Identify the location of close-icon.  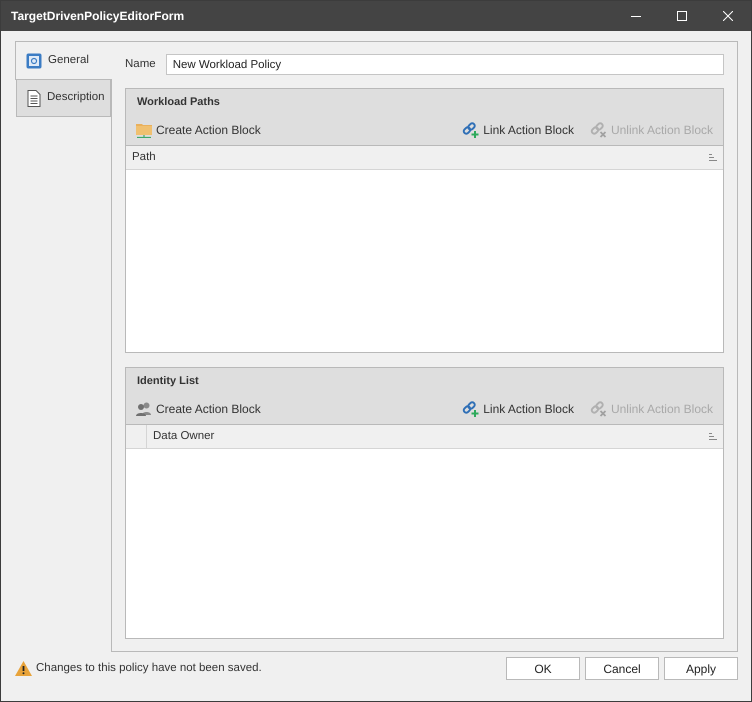
(728, 16).